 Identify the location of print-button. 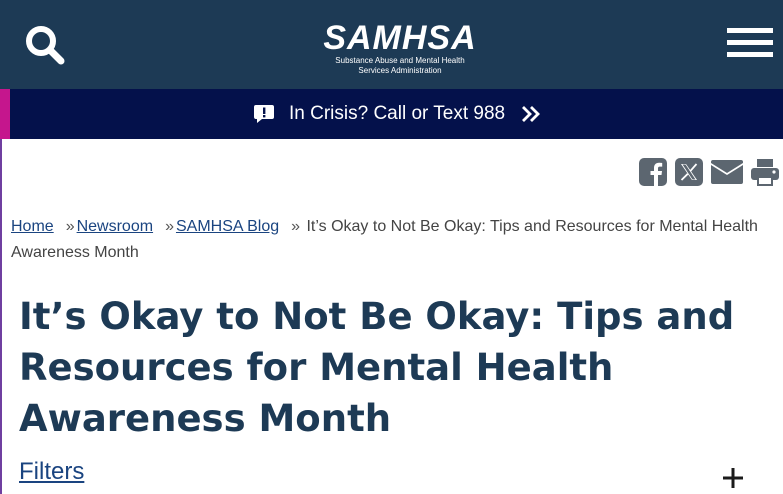
(765, 172).